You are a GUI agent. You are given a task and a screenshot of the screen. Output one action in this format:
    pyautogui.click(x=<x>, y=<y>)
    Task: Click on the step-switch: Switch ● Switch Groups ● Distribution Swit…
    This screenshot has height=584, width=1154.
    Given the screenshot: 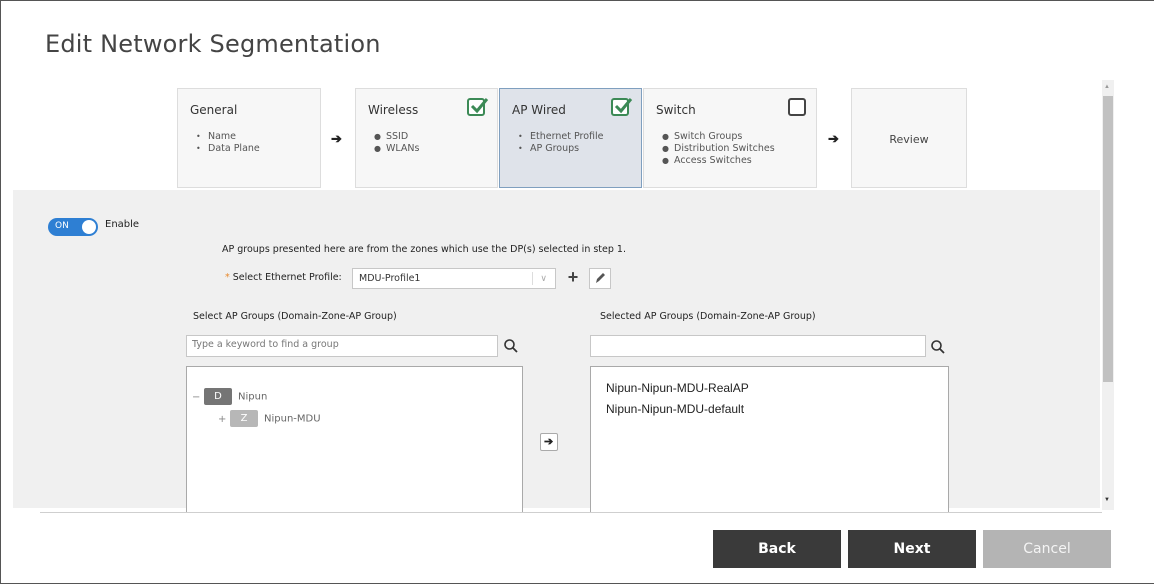 What is the action you would take?
    pyautogui.click(x=730, y=138)
    